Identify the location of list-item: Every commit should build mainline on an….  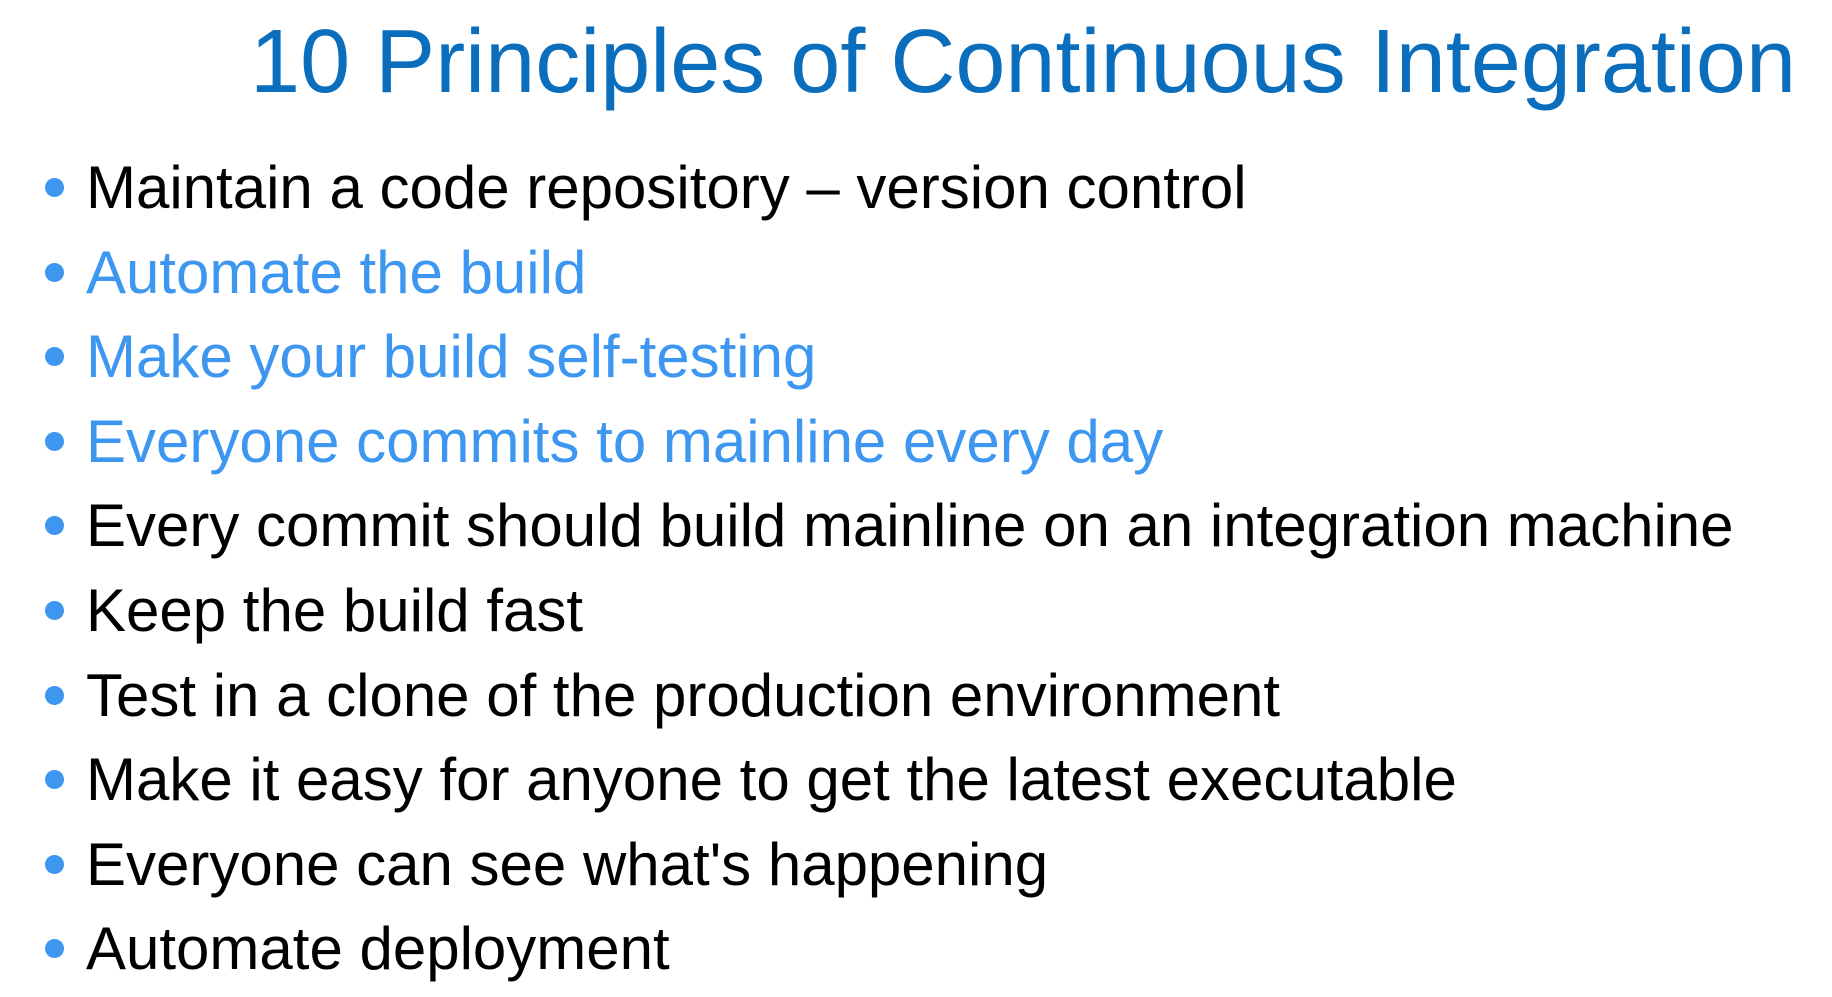
(916, 526).